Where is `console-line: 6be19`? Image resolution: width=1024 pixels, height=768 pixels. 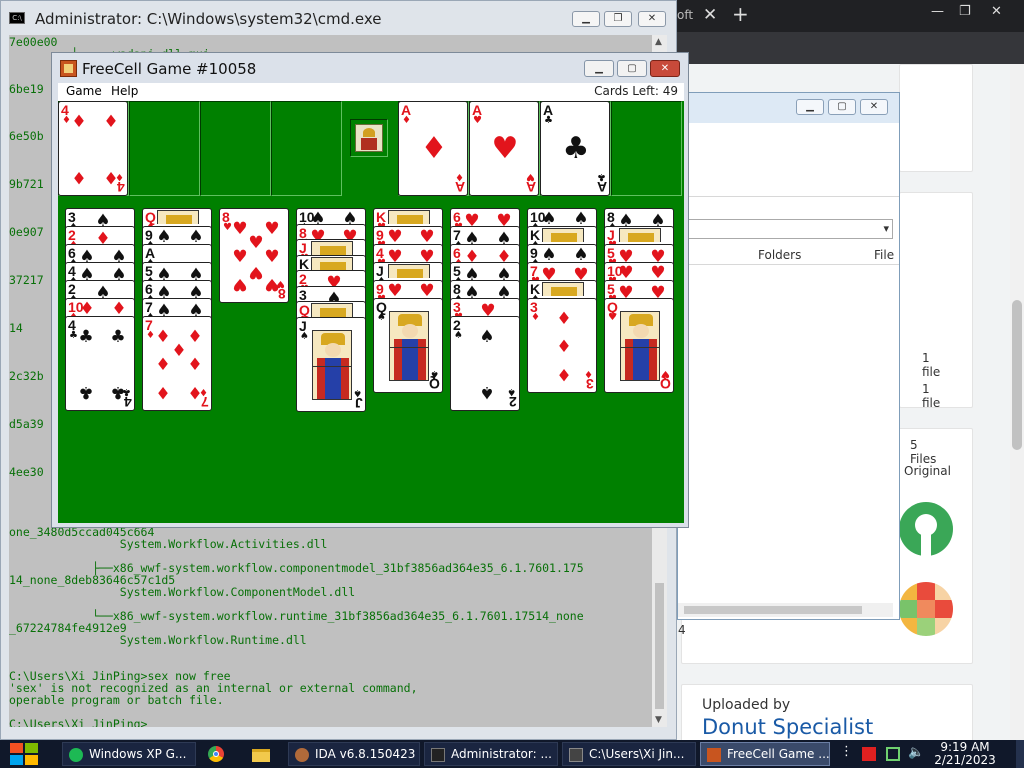 console-line: 6be19 is located at coordinates (26, 89).